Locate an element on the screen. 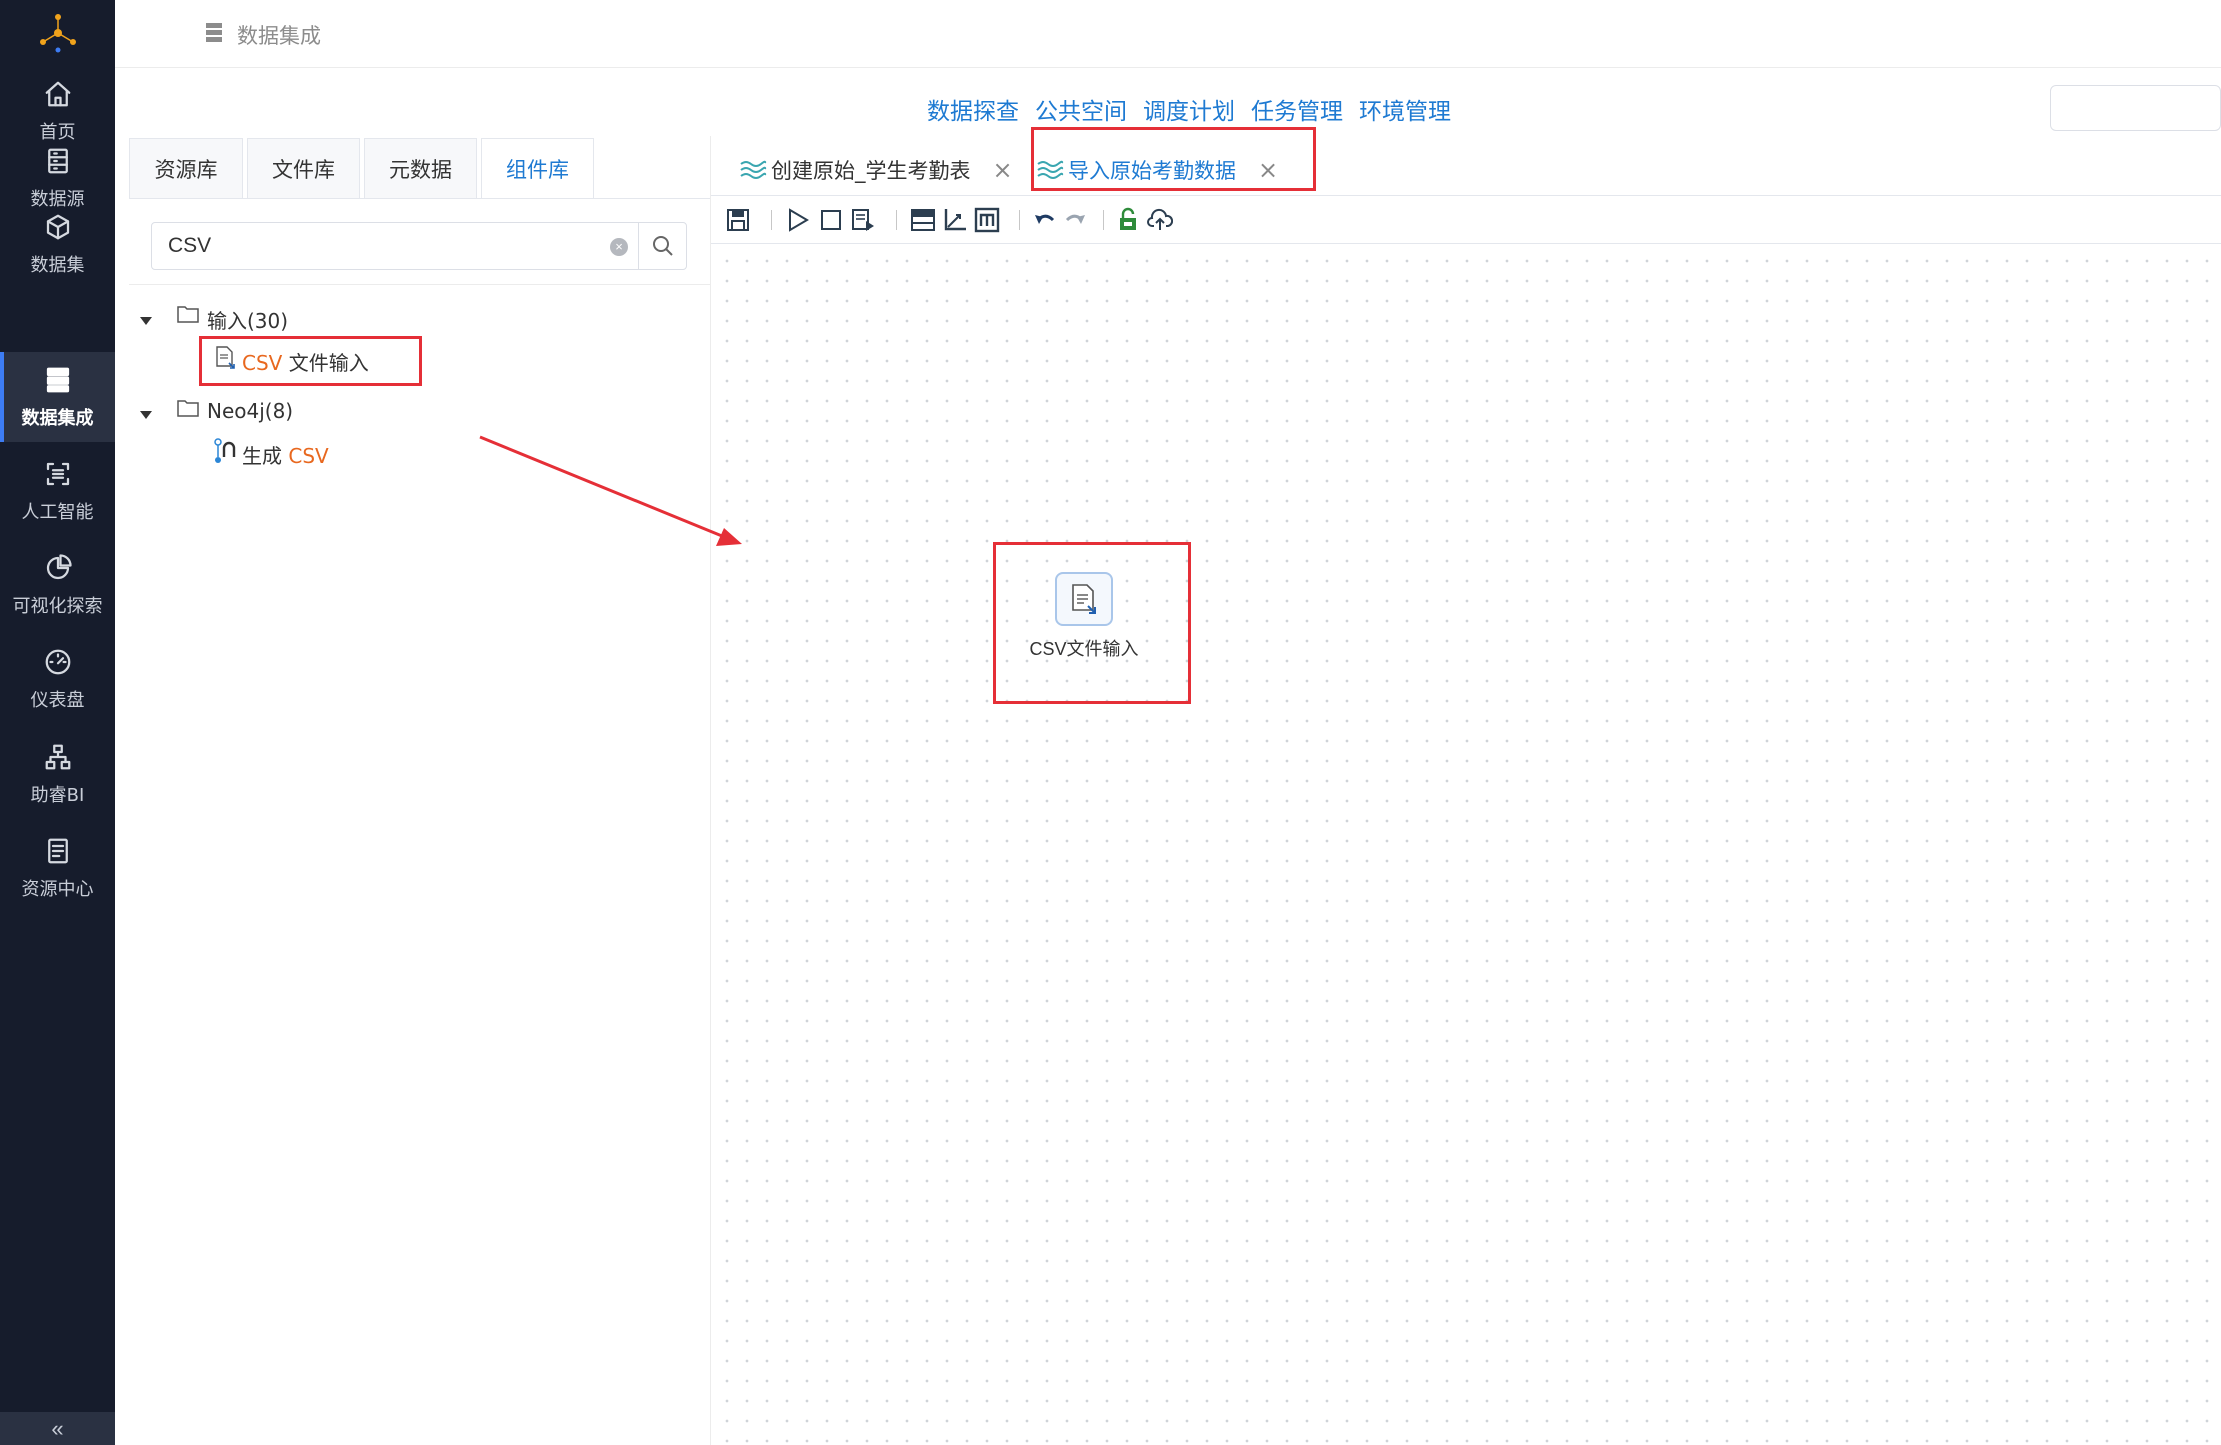 This screenshot has height=1445, width=2221. sidebar-collapse-button: « is located at coordinates (57, 1428).